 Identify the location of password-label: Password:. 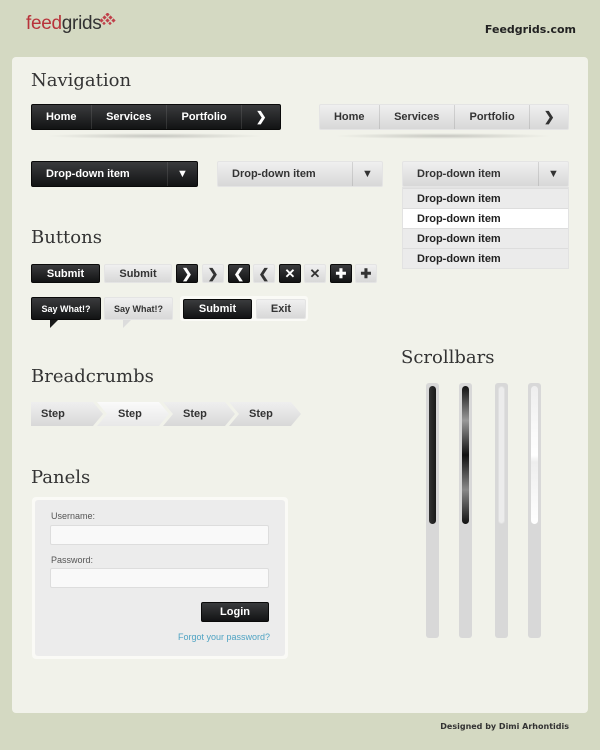
(72, 560).